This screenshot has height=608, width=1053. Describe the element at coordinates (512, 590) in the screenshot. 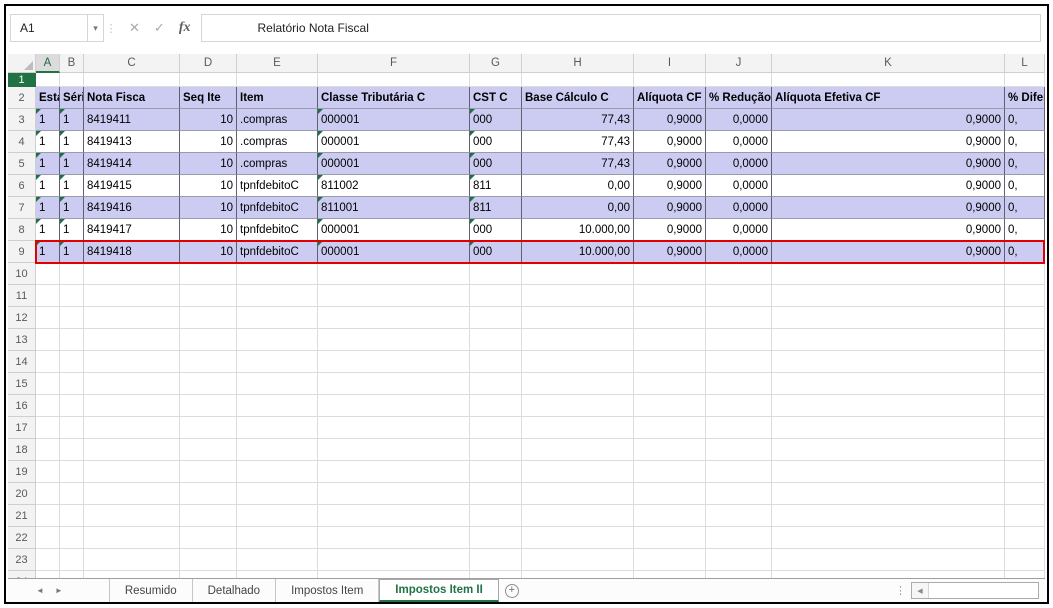

I see `add-sheet-button: +` at that location.